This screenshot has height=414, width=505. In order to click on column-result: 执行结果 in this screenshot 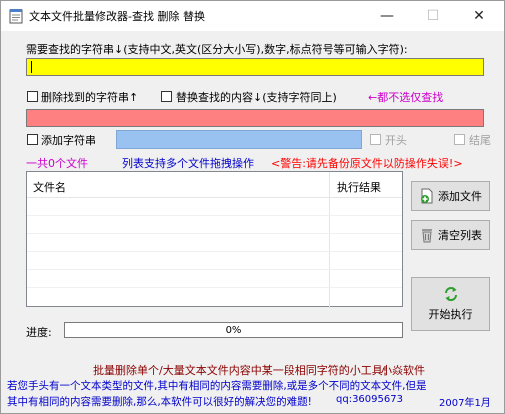, I will do `click(359, 187)`.